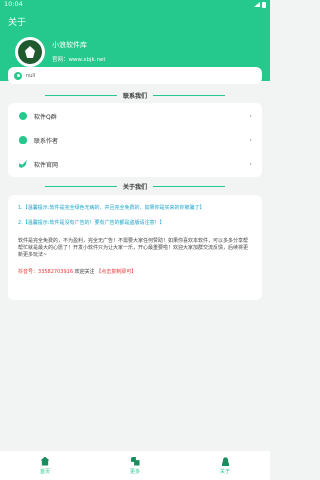 This screenshot has width=320, height=480. I want to click on douyin-line: 抖音号：33582703916 欢迎关注 【点击复制即可】, so click(77, 272).